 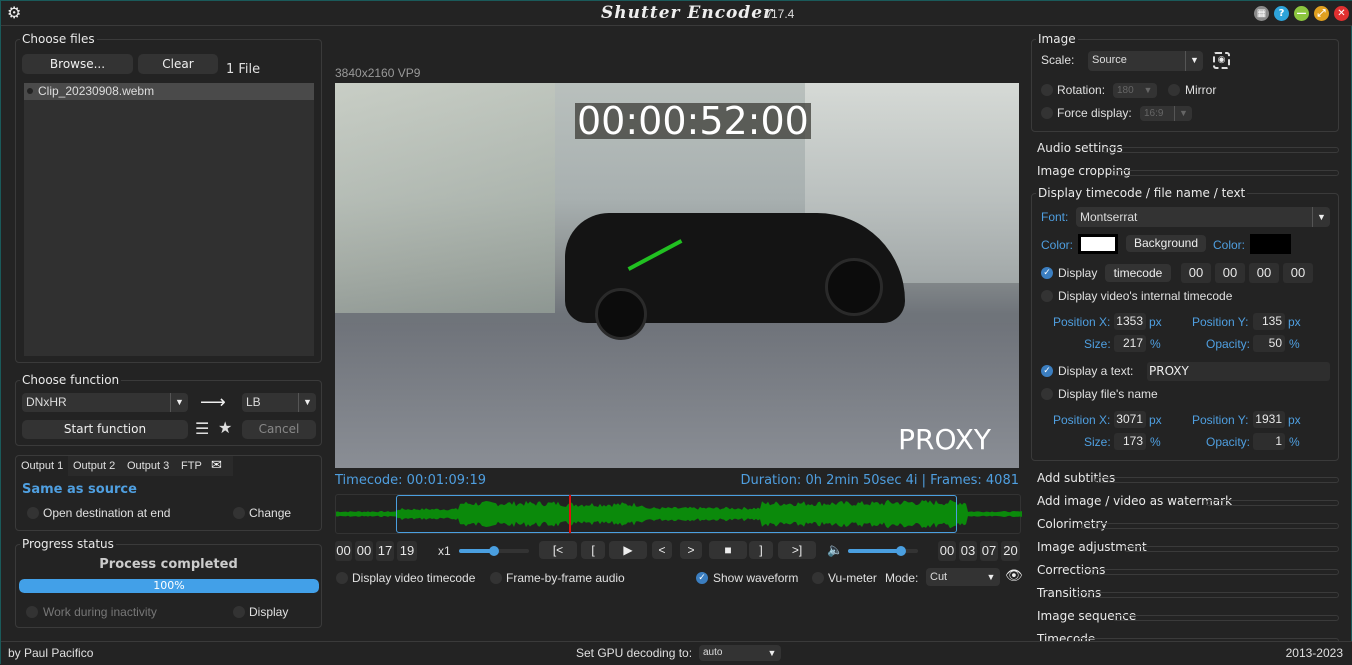 I want to click on tc-opacity-input: 50, so click(x=1269, y=343).